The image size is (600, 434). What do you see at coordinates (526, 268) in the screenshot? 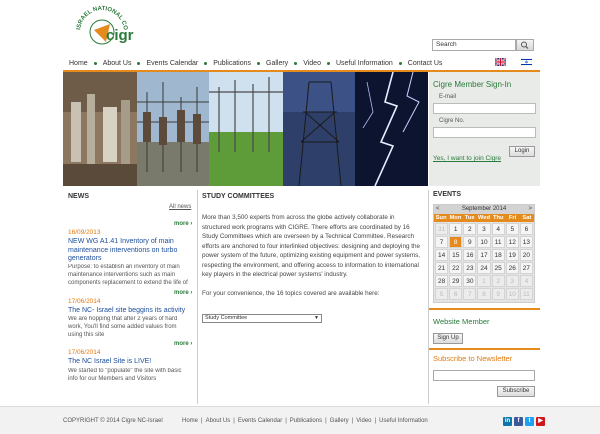
I see `calendar-day: 27` at bounding box center [526, 268].